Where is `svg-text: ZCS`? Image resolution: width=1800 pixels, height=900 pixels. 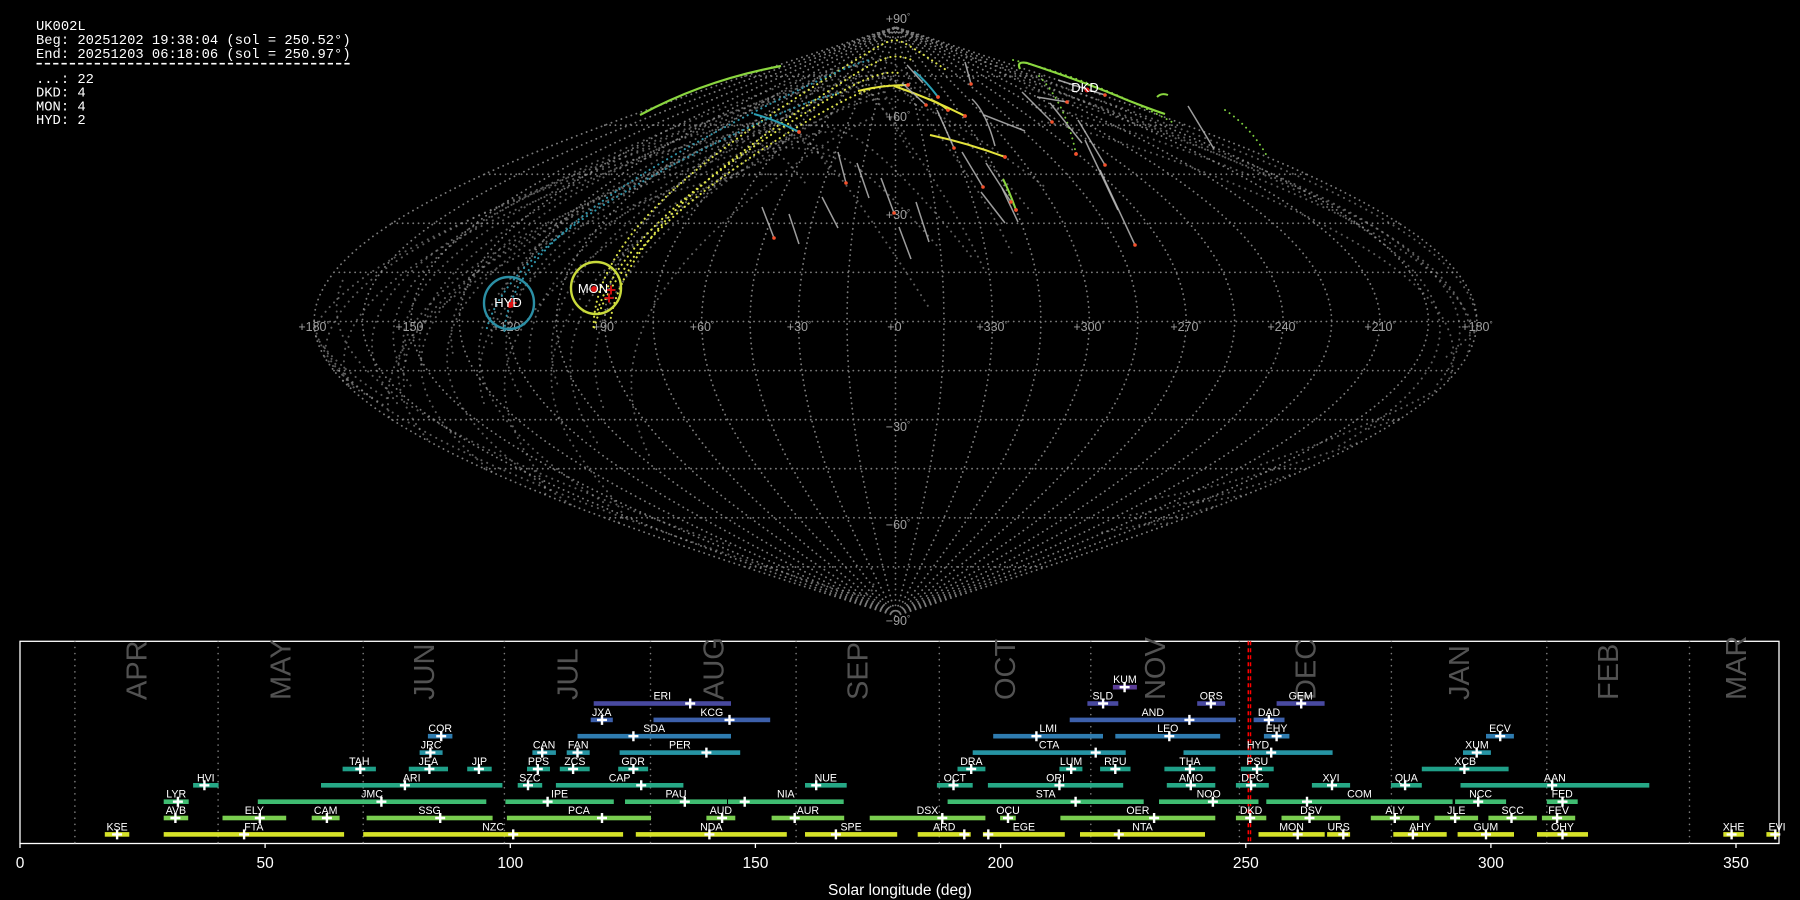 svg-text: ZCS is located at coordinates (574, 762).